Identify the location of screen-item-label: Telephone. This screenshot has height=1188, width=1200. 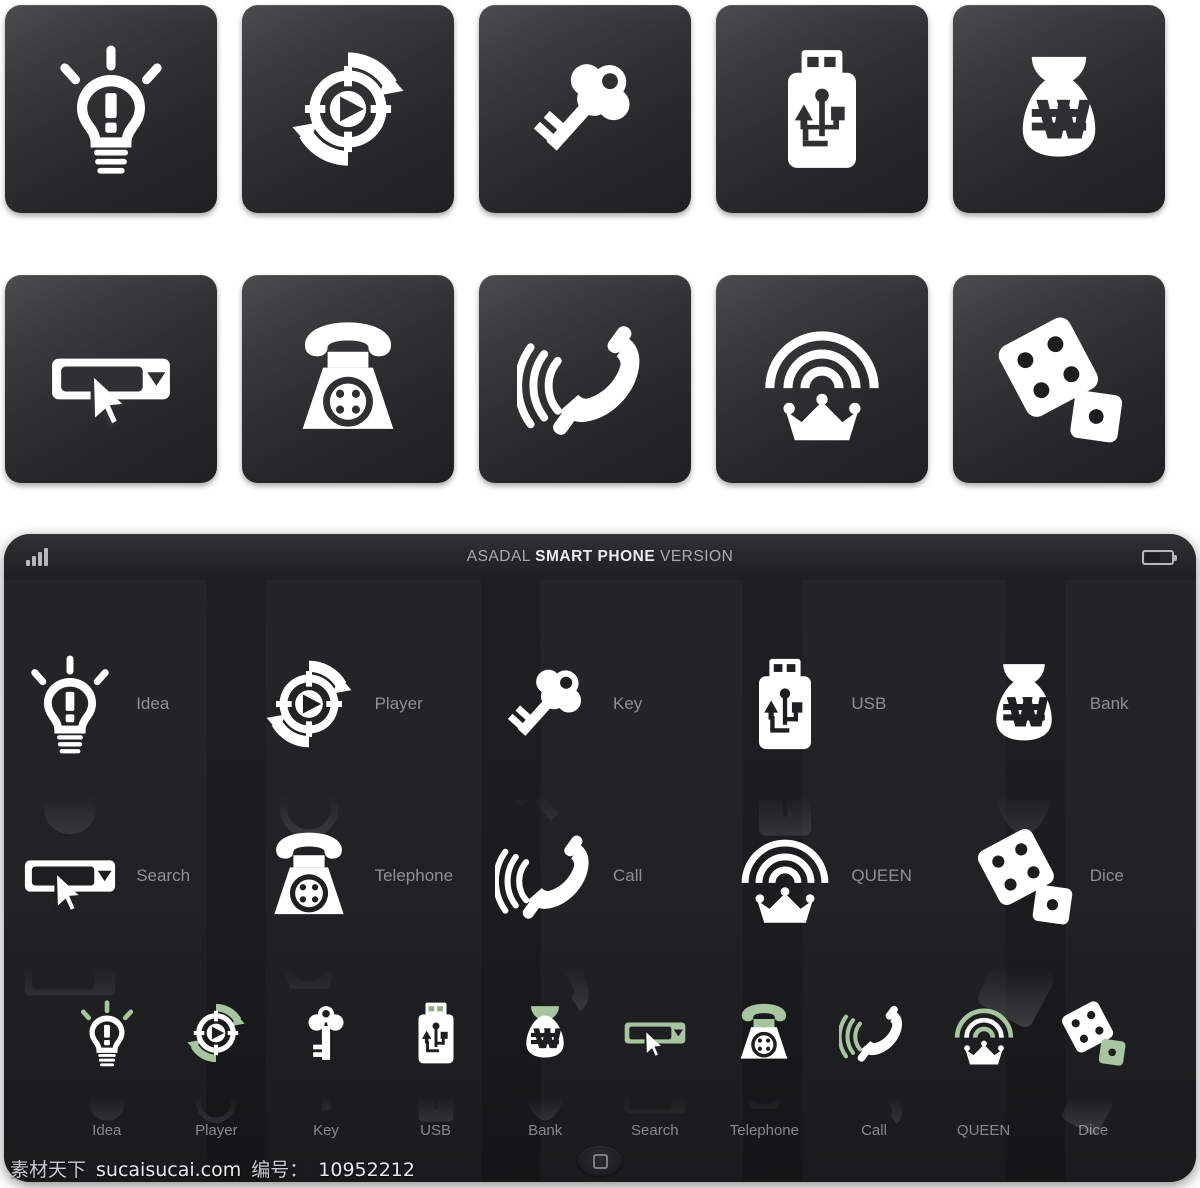
(414, 875).